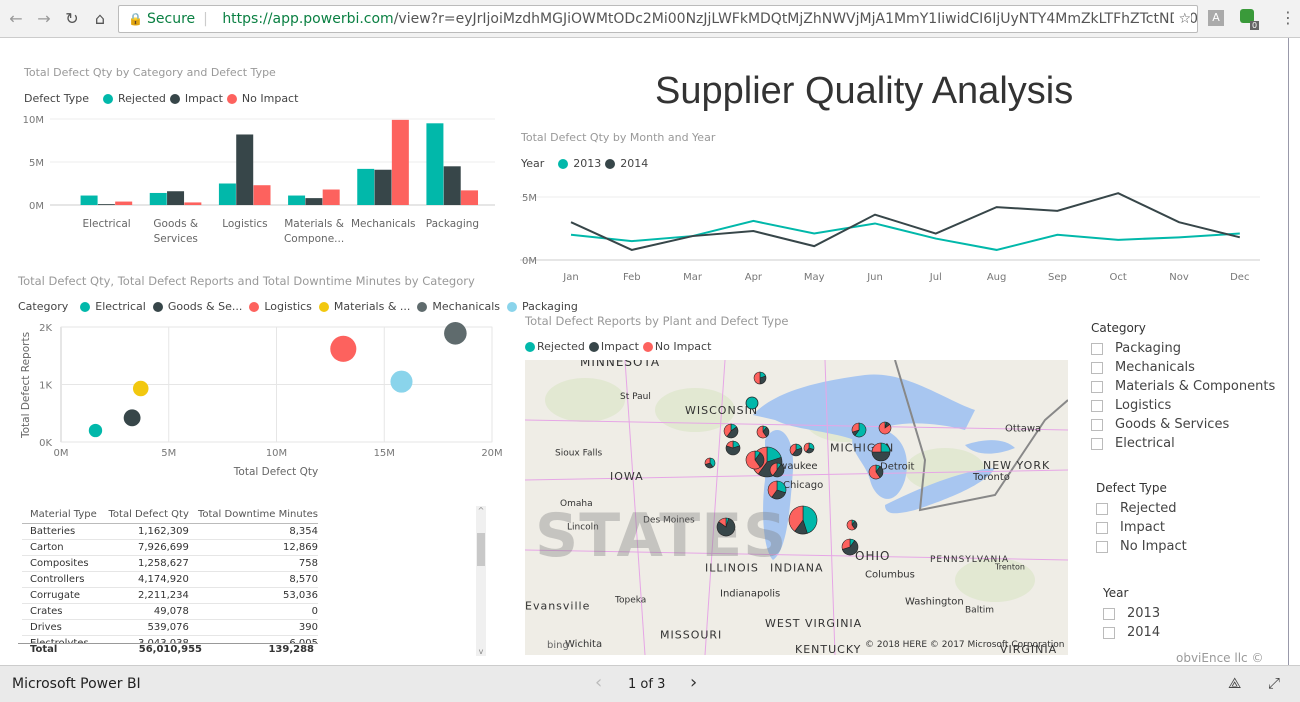 The image size is (1300, 702). I want to click on reload-icon: ↻, so click(72, 18).